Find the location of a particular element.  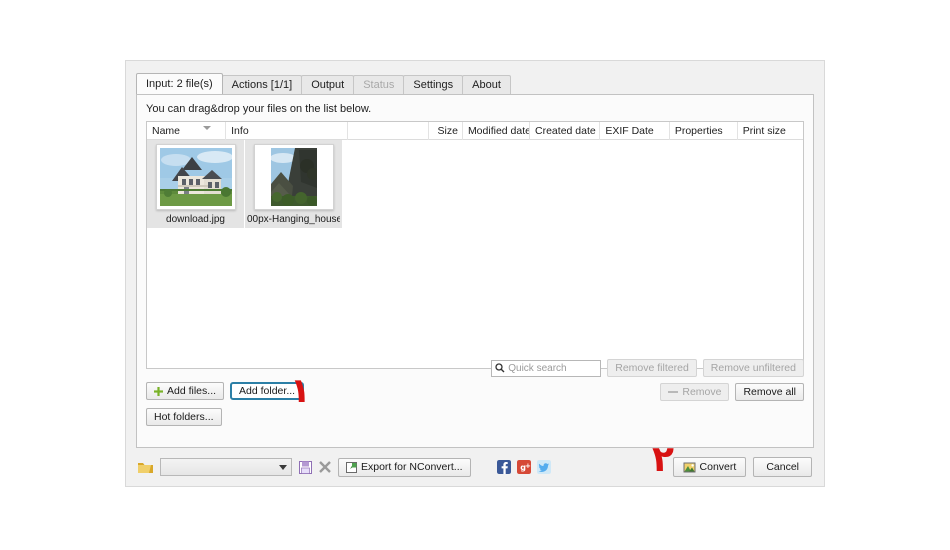

tab-about-label: About is located at coordinates (486, 85).